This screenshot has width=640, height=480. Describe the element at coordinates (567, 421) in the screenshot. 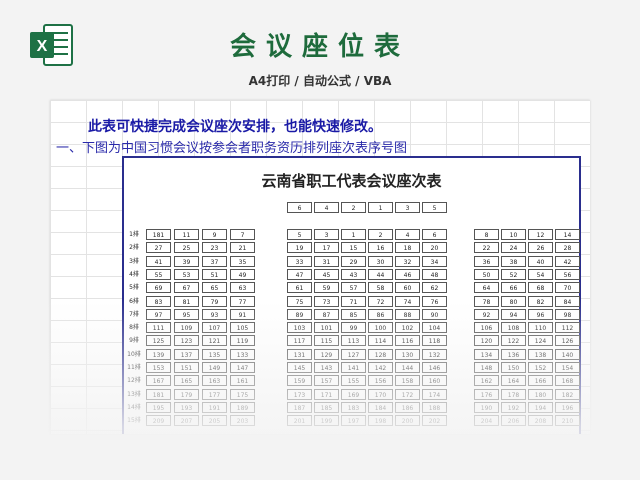

I see `seat-cell: 210` at that location.